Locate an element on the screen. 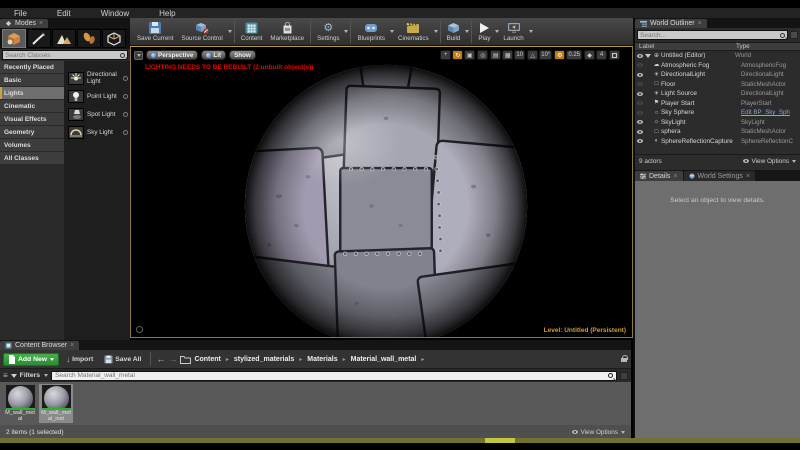 The image size is (800, 450). grid-snap-toggle-button: ▦ is located at coordinates (508, 55).